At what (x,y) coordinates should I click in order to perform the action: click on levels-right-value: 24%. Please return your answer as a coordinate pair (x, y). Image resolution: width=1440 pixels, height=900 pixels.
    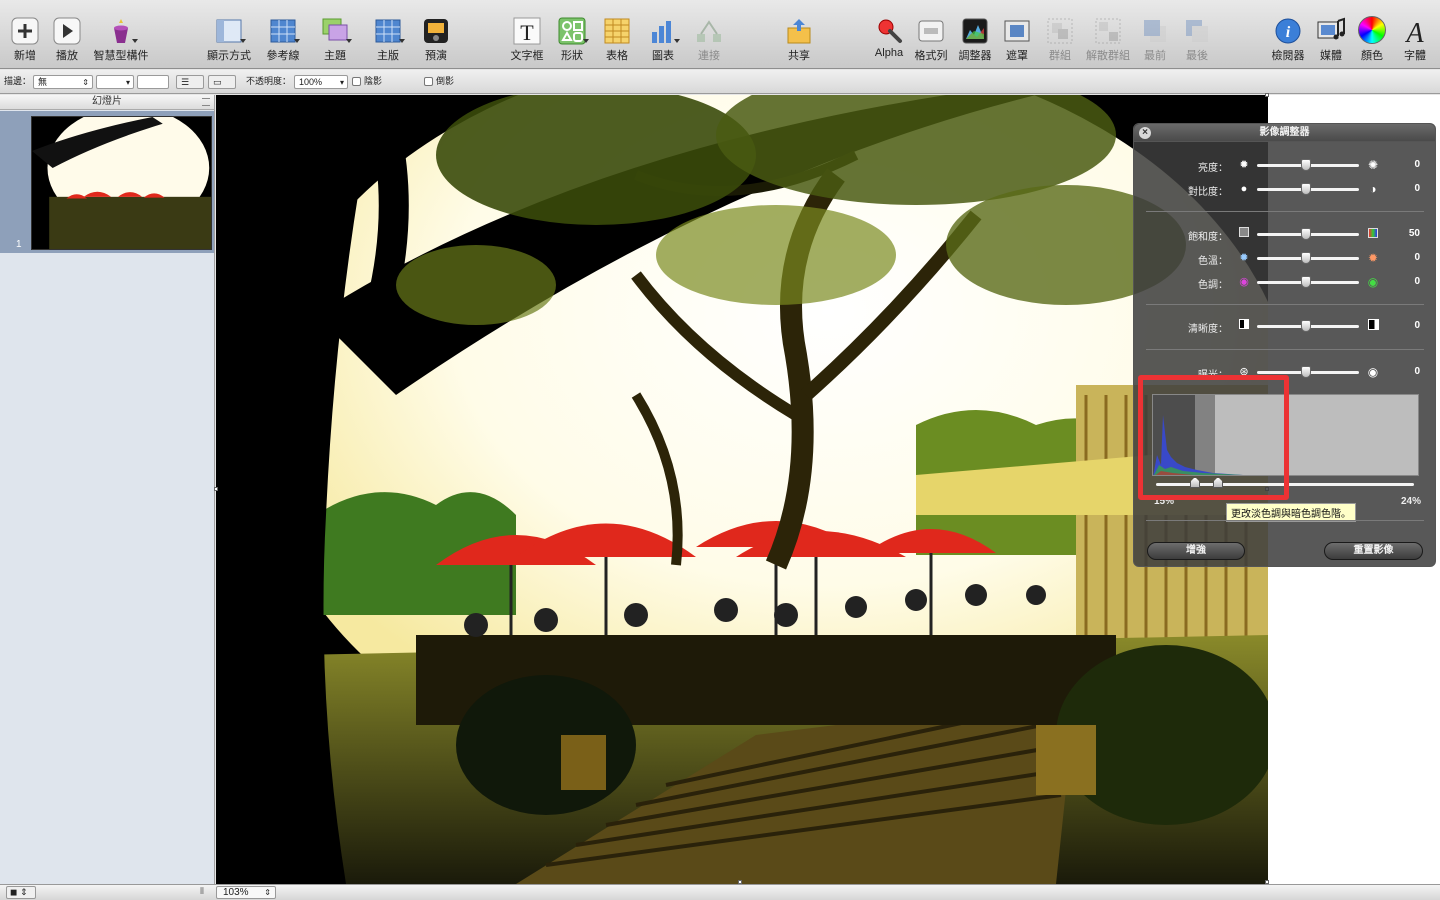
    Looking at the image, I should click on (1410, 501).